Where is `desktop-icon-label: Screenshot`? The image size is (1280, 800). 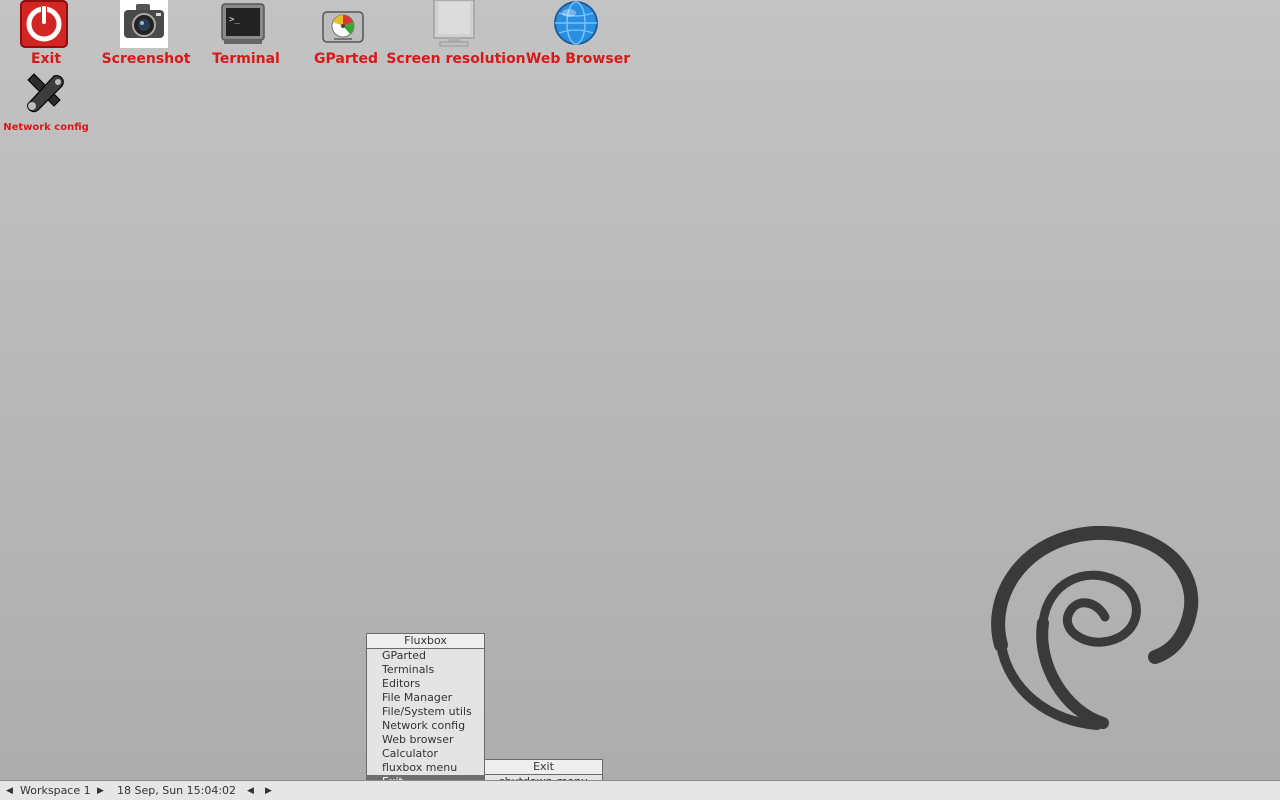
desktop-icon-label: Screenshot is located at coordinates (146, 59).